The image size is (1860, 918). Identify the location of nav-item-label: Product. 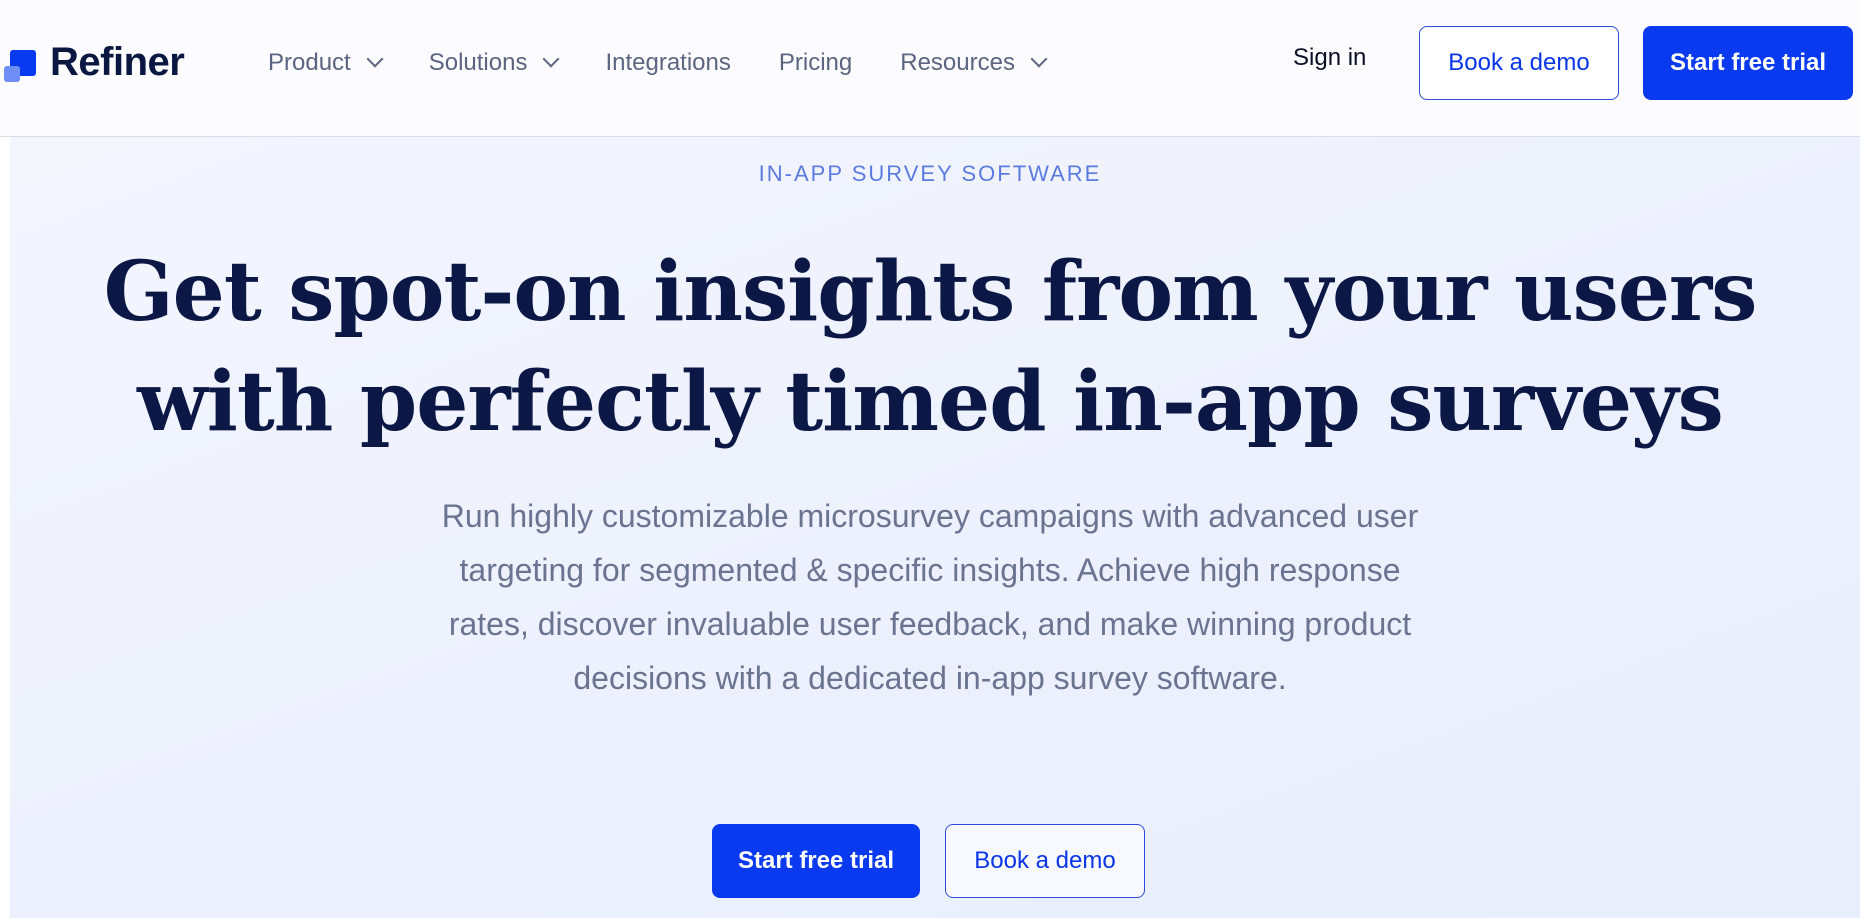
(309, 62).